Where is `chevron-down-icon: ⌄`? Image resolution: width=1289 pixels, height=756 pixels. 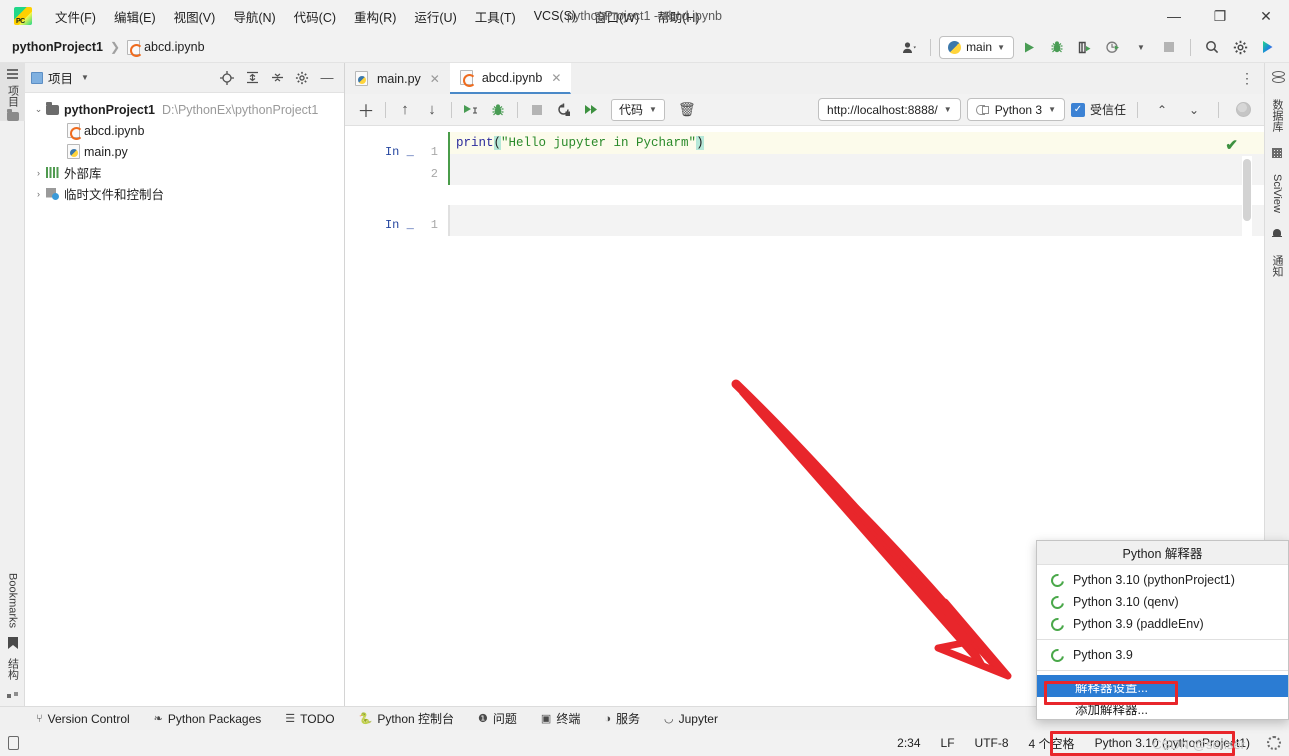
chevron-down-icon: ⌄ is located at coordinates (38, 109).